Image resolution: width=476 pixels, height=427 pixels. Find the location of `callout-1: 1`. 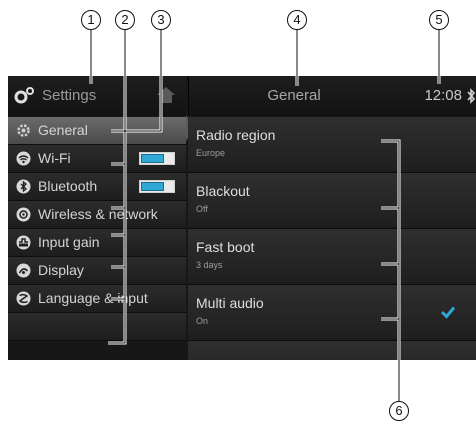

callout-1: 1 is located at coordinates (91, 20).